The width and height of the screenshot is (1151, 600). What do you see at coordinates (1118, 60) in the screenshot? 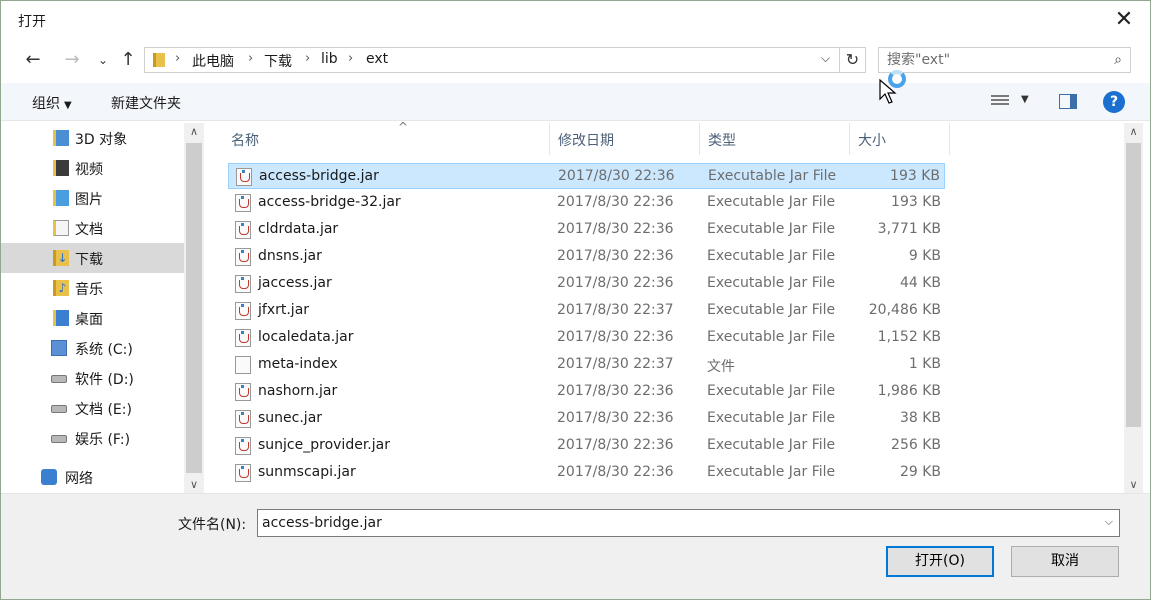
I see `search-icon: ⌕` at bounding box center [1118, 60].